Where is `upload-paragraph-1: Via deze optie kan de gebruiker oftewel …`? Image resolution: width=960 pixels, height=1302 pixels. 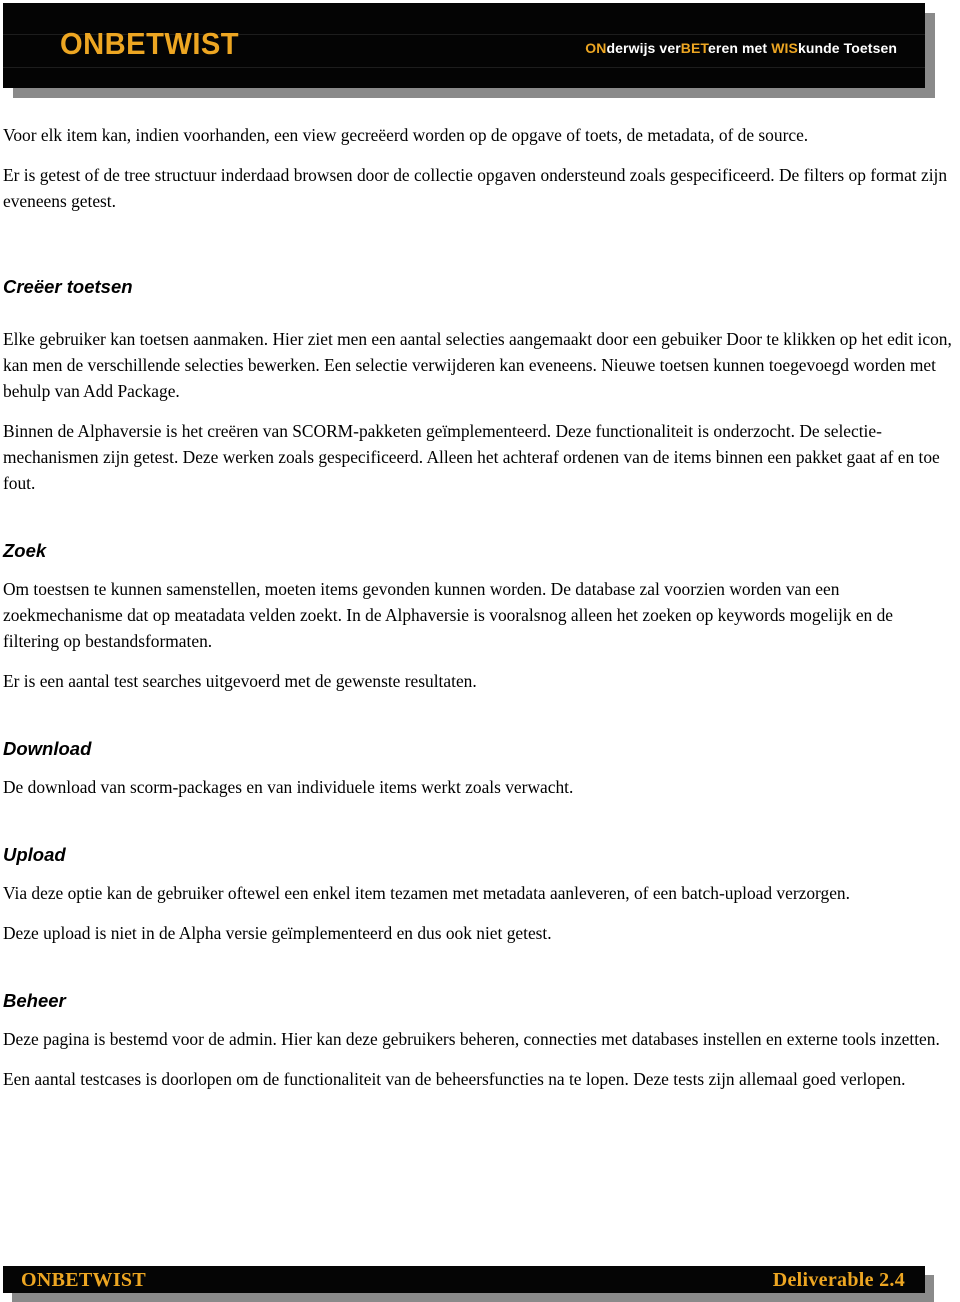 upload-paragraph-1: Via deze optie kan de gebruiker oftewel … is located at coordinates (426, 893).